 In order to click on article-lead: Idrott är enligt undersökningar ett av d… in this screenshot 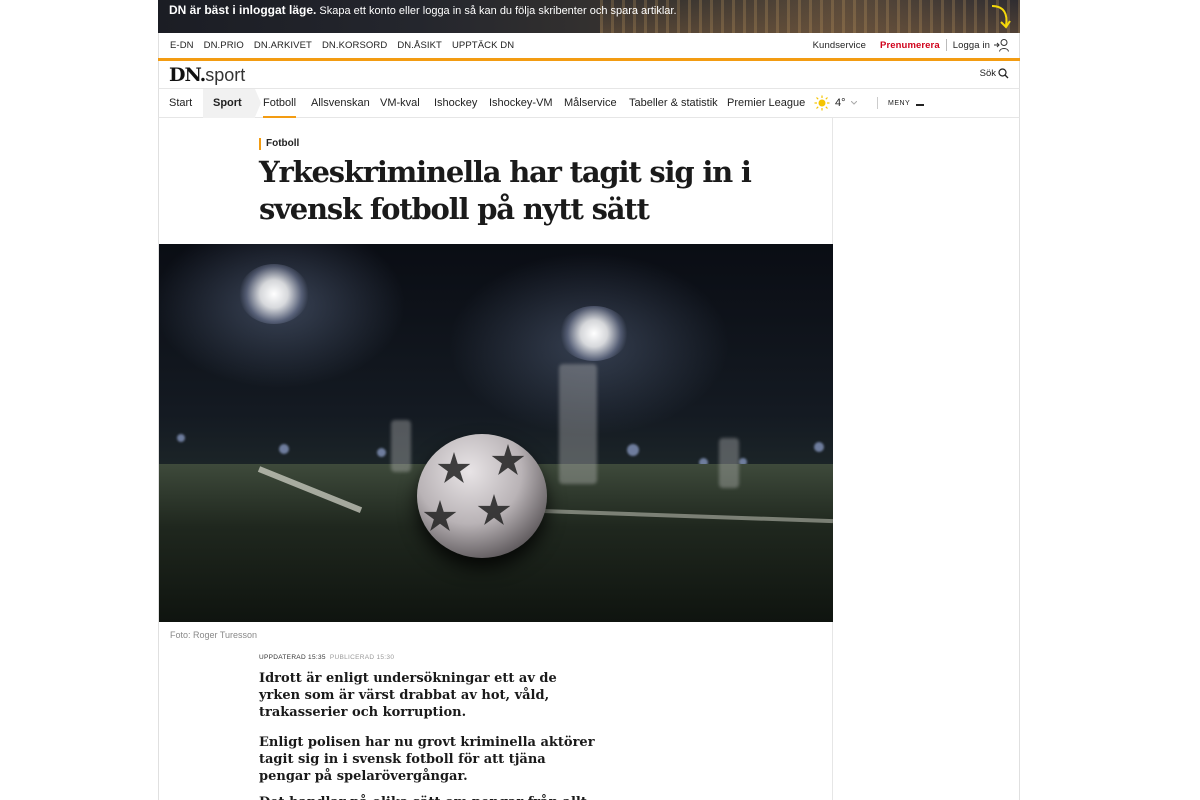, I will do `click(408, 695)`.